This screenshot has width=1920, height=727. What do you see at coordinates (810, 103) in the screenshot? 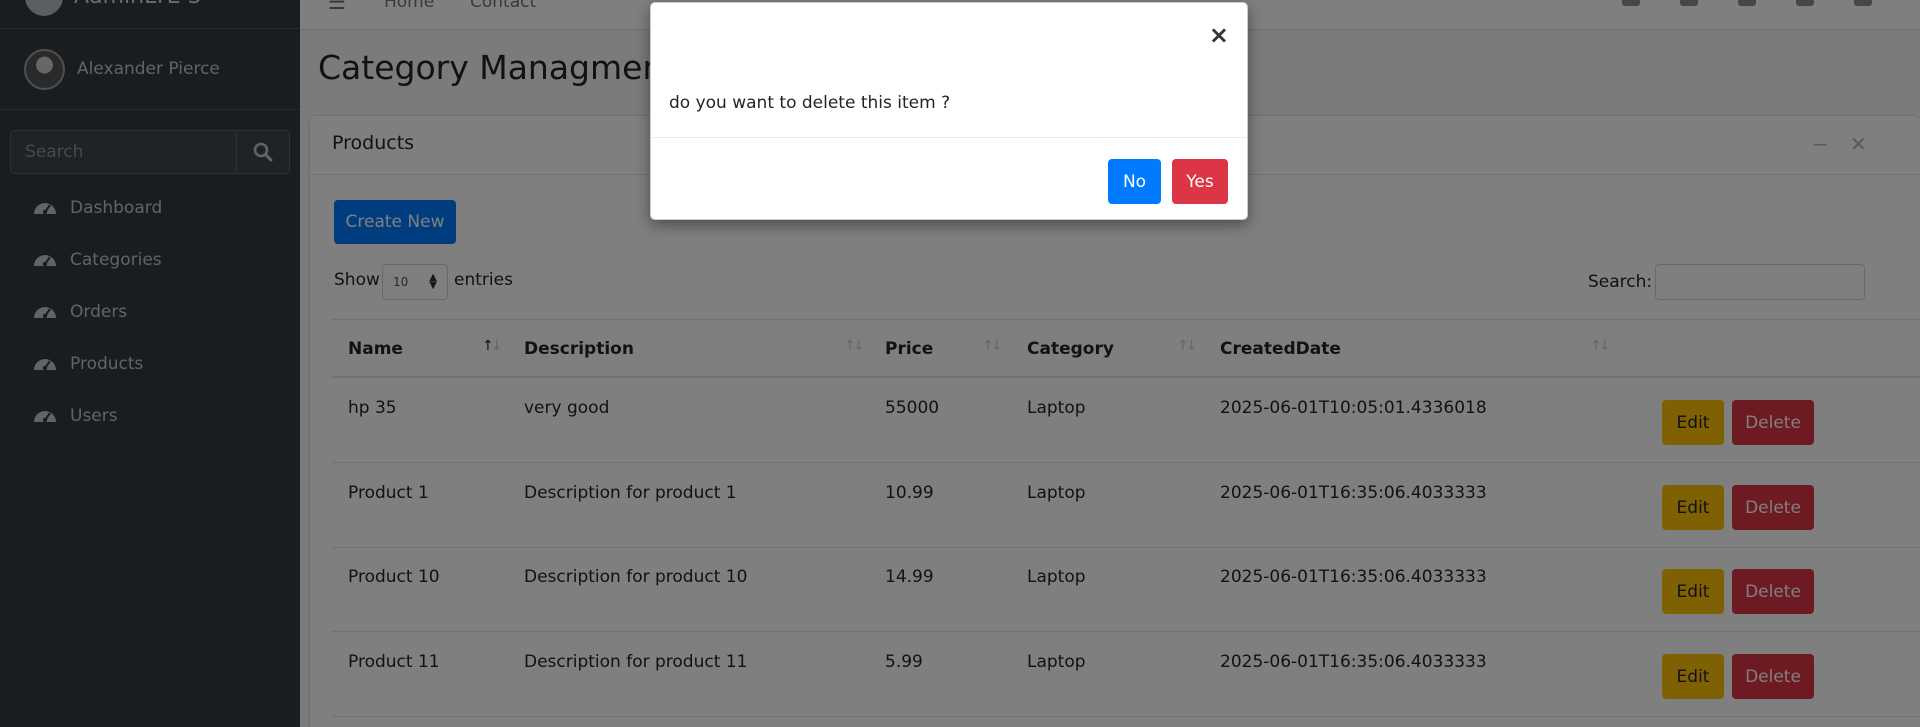
I see `modal-message: do you want to delete this item ?` at bounding box center [810, 103].